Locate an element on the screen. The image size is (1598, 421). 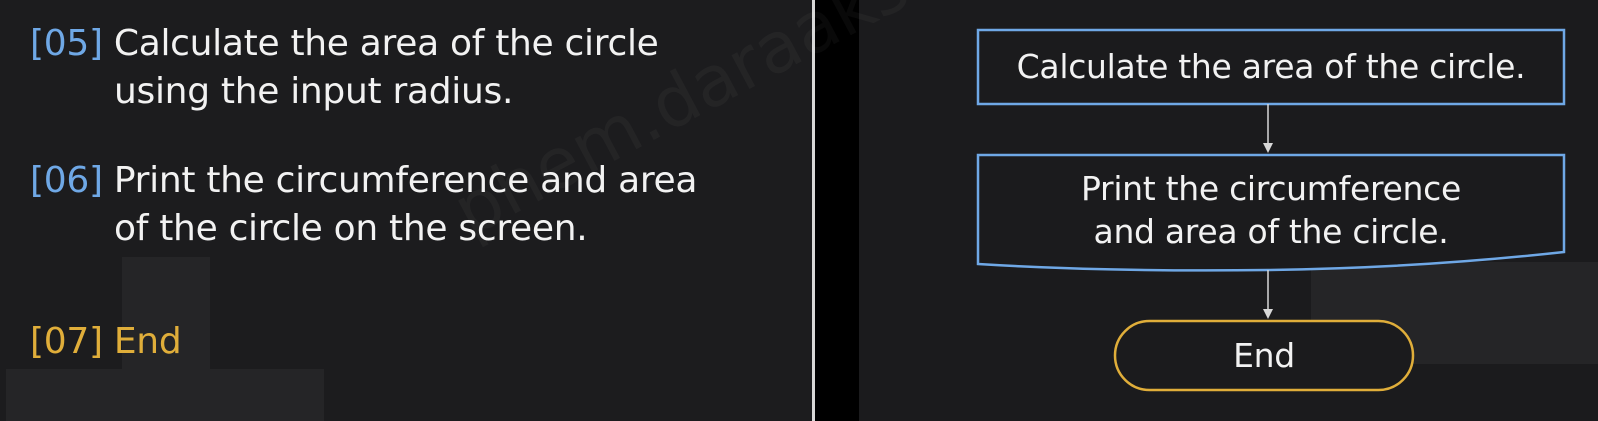
step-text-line-2: using the input radius. is located at coordinates (314, 91).